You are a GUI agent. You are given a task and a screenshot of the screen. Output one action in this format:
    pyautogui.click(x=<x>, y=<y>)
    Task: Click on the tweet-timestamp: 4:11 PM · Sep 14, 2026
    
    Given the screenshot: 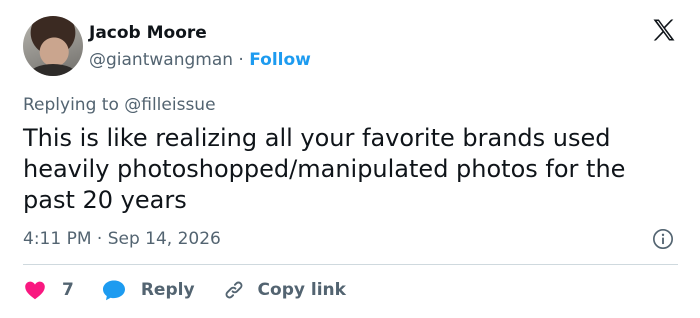 What is the action you would take?
    pyautogui.click(x=122, y=239)
    